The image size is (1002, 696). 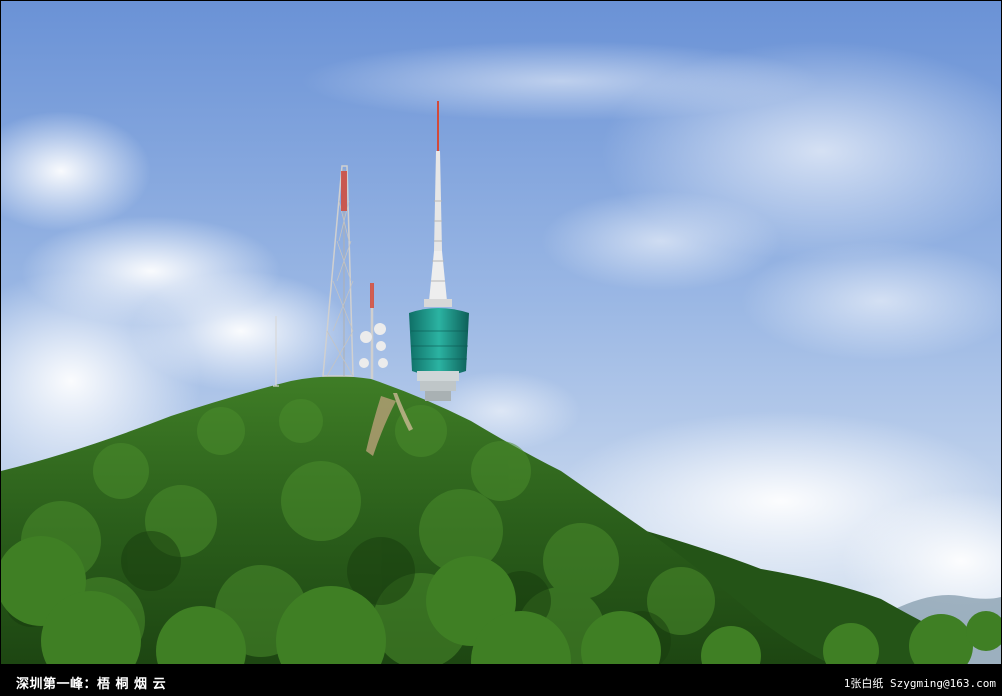 I want to click on caption-bar: 深圳第一峰：梧 桐 烟 云 1张白纸 Szygming@163.com, so click(x=501, y=681).